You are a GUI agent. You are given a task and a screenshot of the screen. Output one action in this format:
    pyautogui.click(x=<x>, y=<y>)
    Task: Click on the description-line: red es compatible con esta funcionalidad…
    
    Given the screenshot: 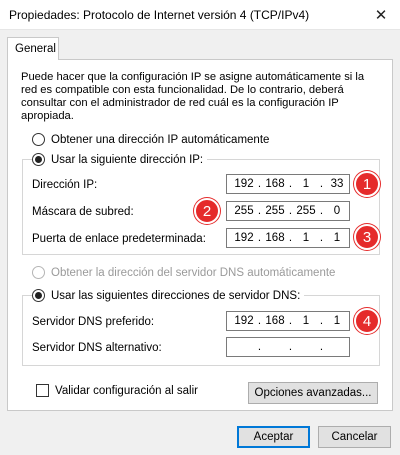 What is the action you would take?
    pyautogui.click(x=182, y=90)
    